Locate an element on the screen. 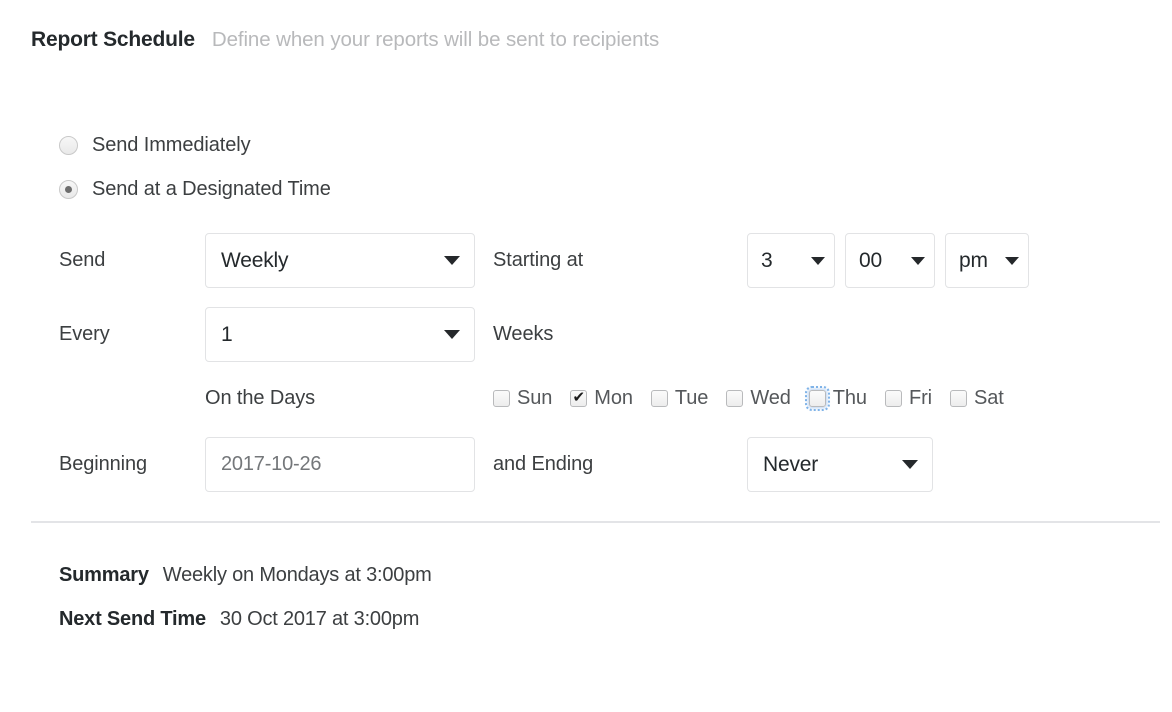 The image size is (1172, 712). meridiem-select: pm is located at coordinates (987, 260).